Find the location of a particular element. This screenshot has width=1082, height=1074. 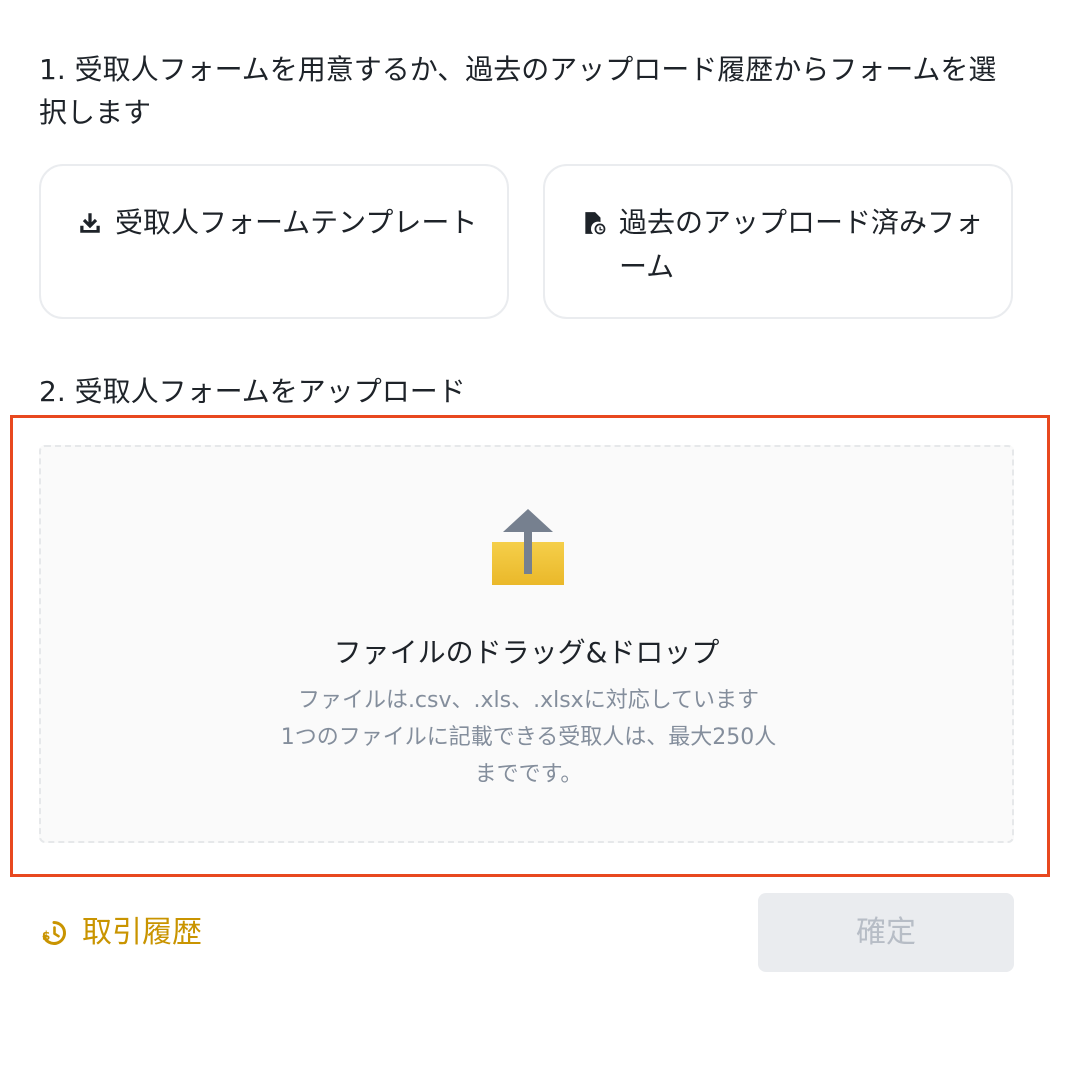

uploaded-forms-card-label: 過去のアップロード済みフォーム is located at coordinates (801, 244).